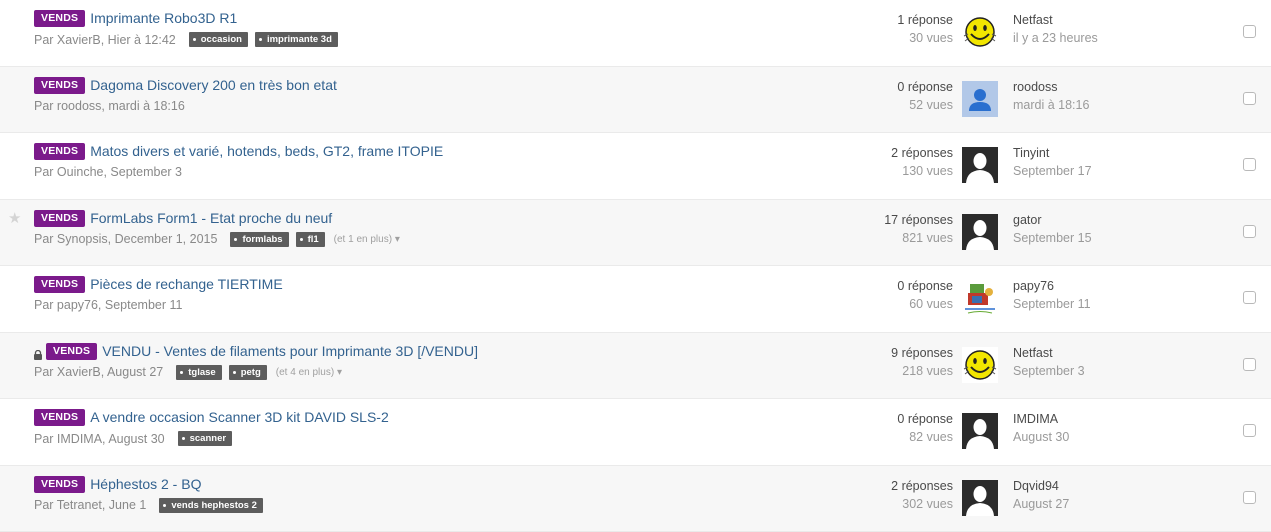 The image size is (1271, 532). Describe the element at coordinates (163, 18) in the screenshot. I see `topic-title-link: Imprimante Robo3D R1` at that location.